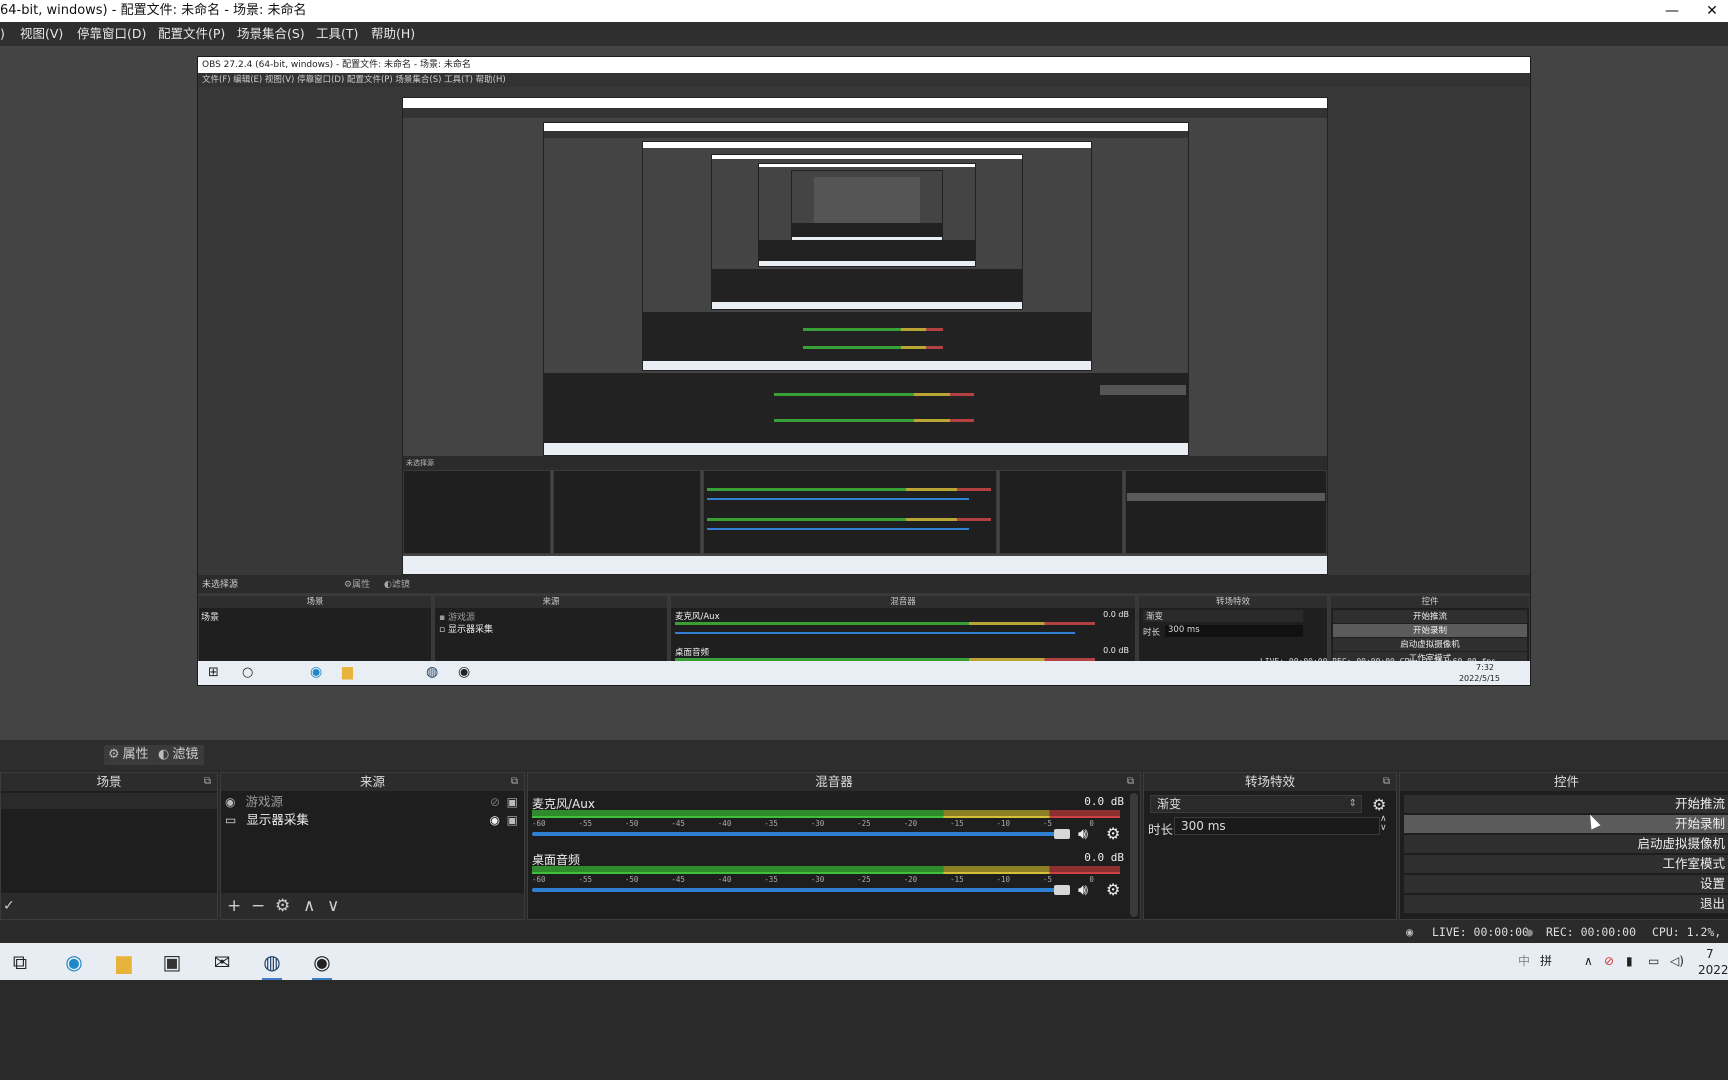 The width and height of the screenshot is (1728, 1080). Describe the element at coordinates (220, 585) in the screenshot. I see `l1-no-source: 未选择源` at that location.